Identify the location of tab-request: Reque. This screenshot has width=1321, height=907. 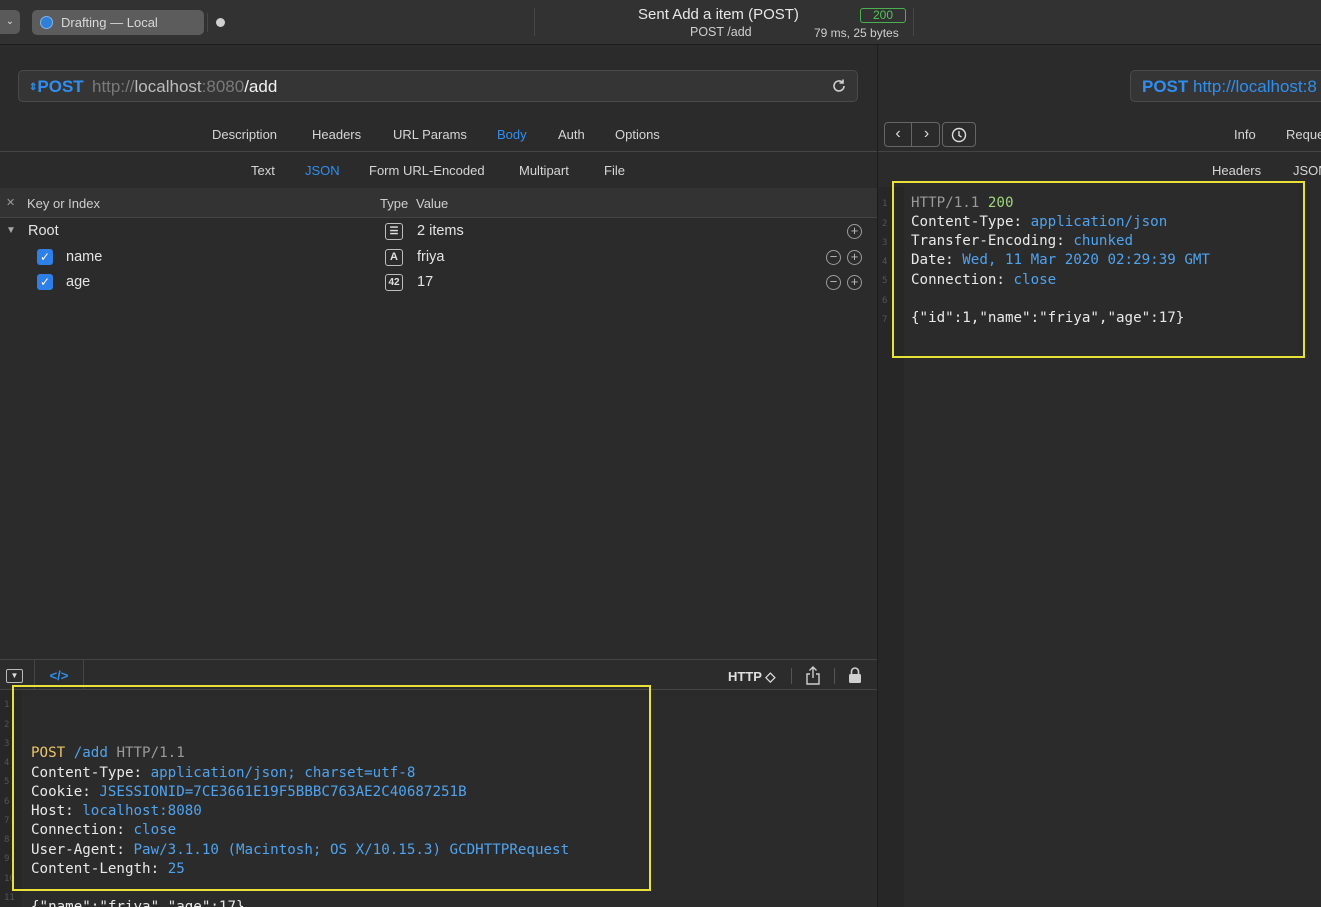
(1303, 134).